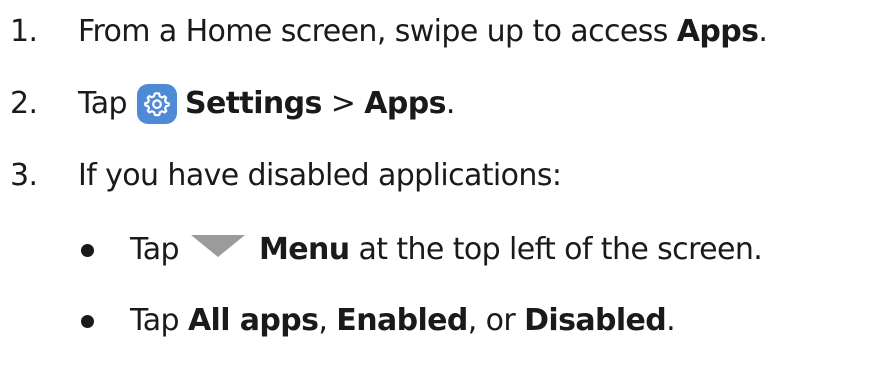 This screenshot has width=874, height=366. Describe the element at coordinates (157, 104) in the screenshot. I see `gear-icon` at that location.